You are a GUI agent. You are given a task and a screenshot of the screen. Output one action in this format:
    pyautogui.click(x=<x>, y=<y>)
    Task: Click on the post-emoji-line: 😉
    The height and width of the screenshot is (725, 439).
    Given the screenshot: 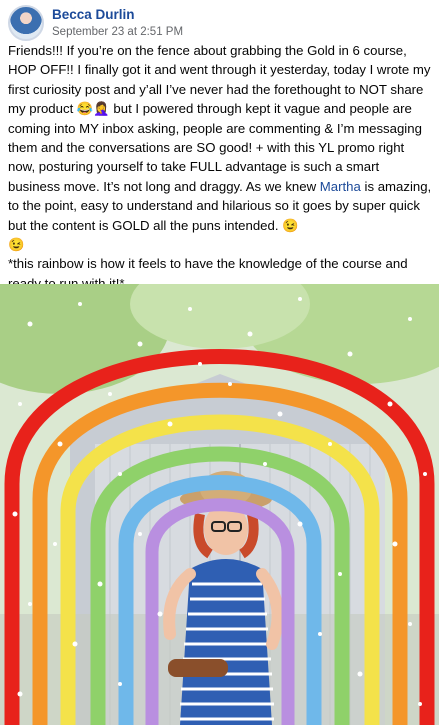 What is the action you would take?
    pyautogui.click(x=16, y=245)
    